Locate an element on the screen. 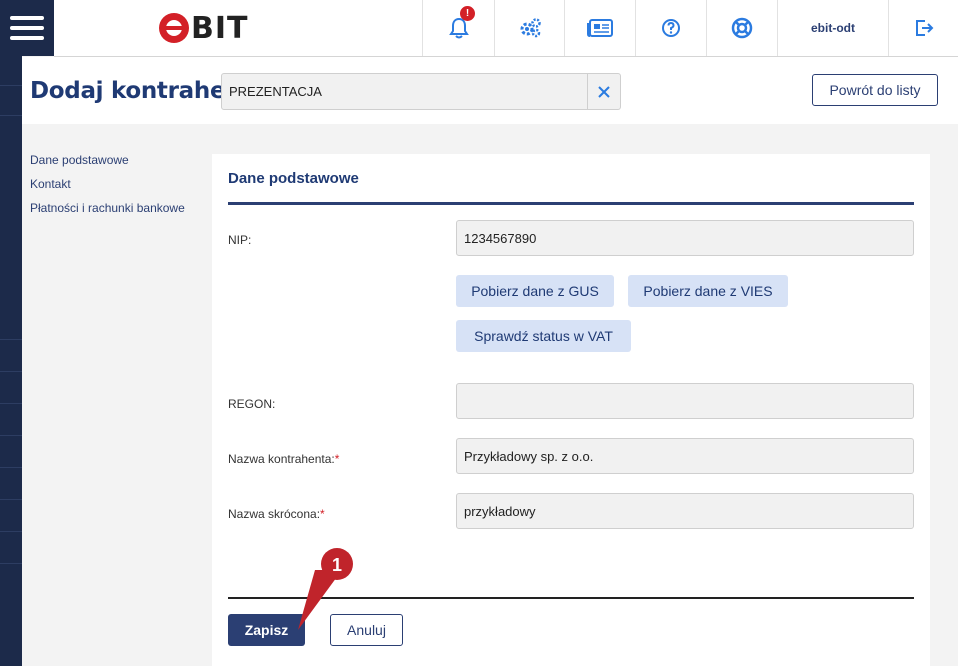 The image size is (958, 666). newspaper-icon is located at coordinates (600, 28).